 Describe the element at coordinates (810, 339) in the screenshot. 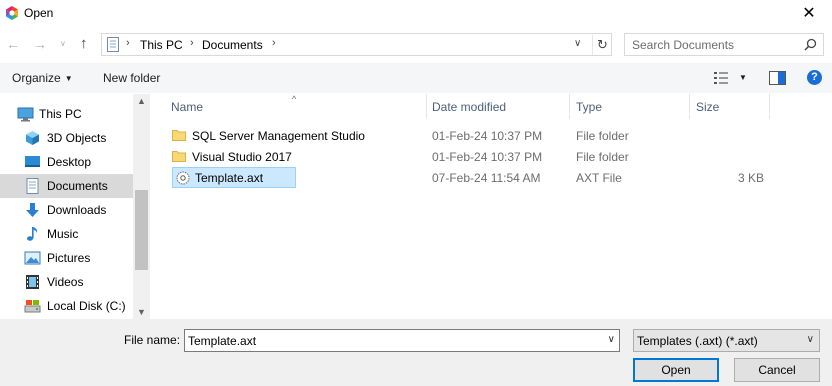

I see `file-type-dropdown-icon: ∨` at that location.